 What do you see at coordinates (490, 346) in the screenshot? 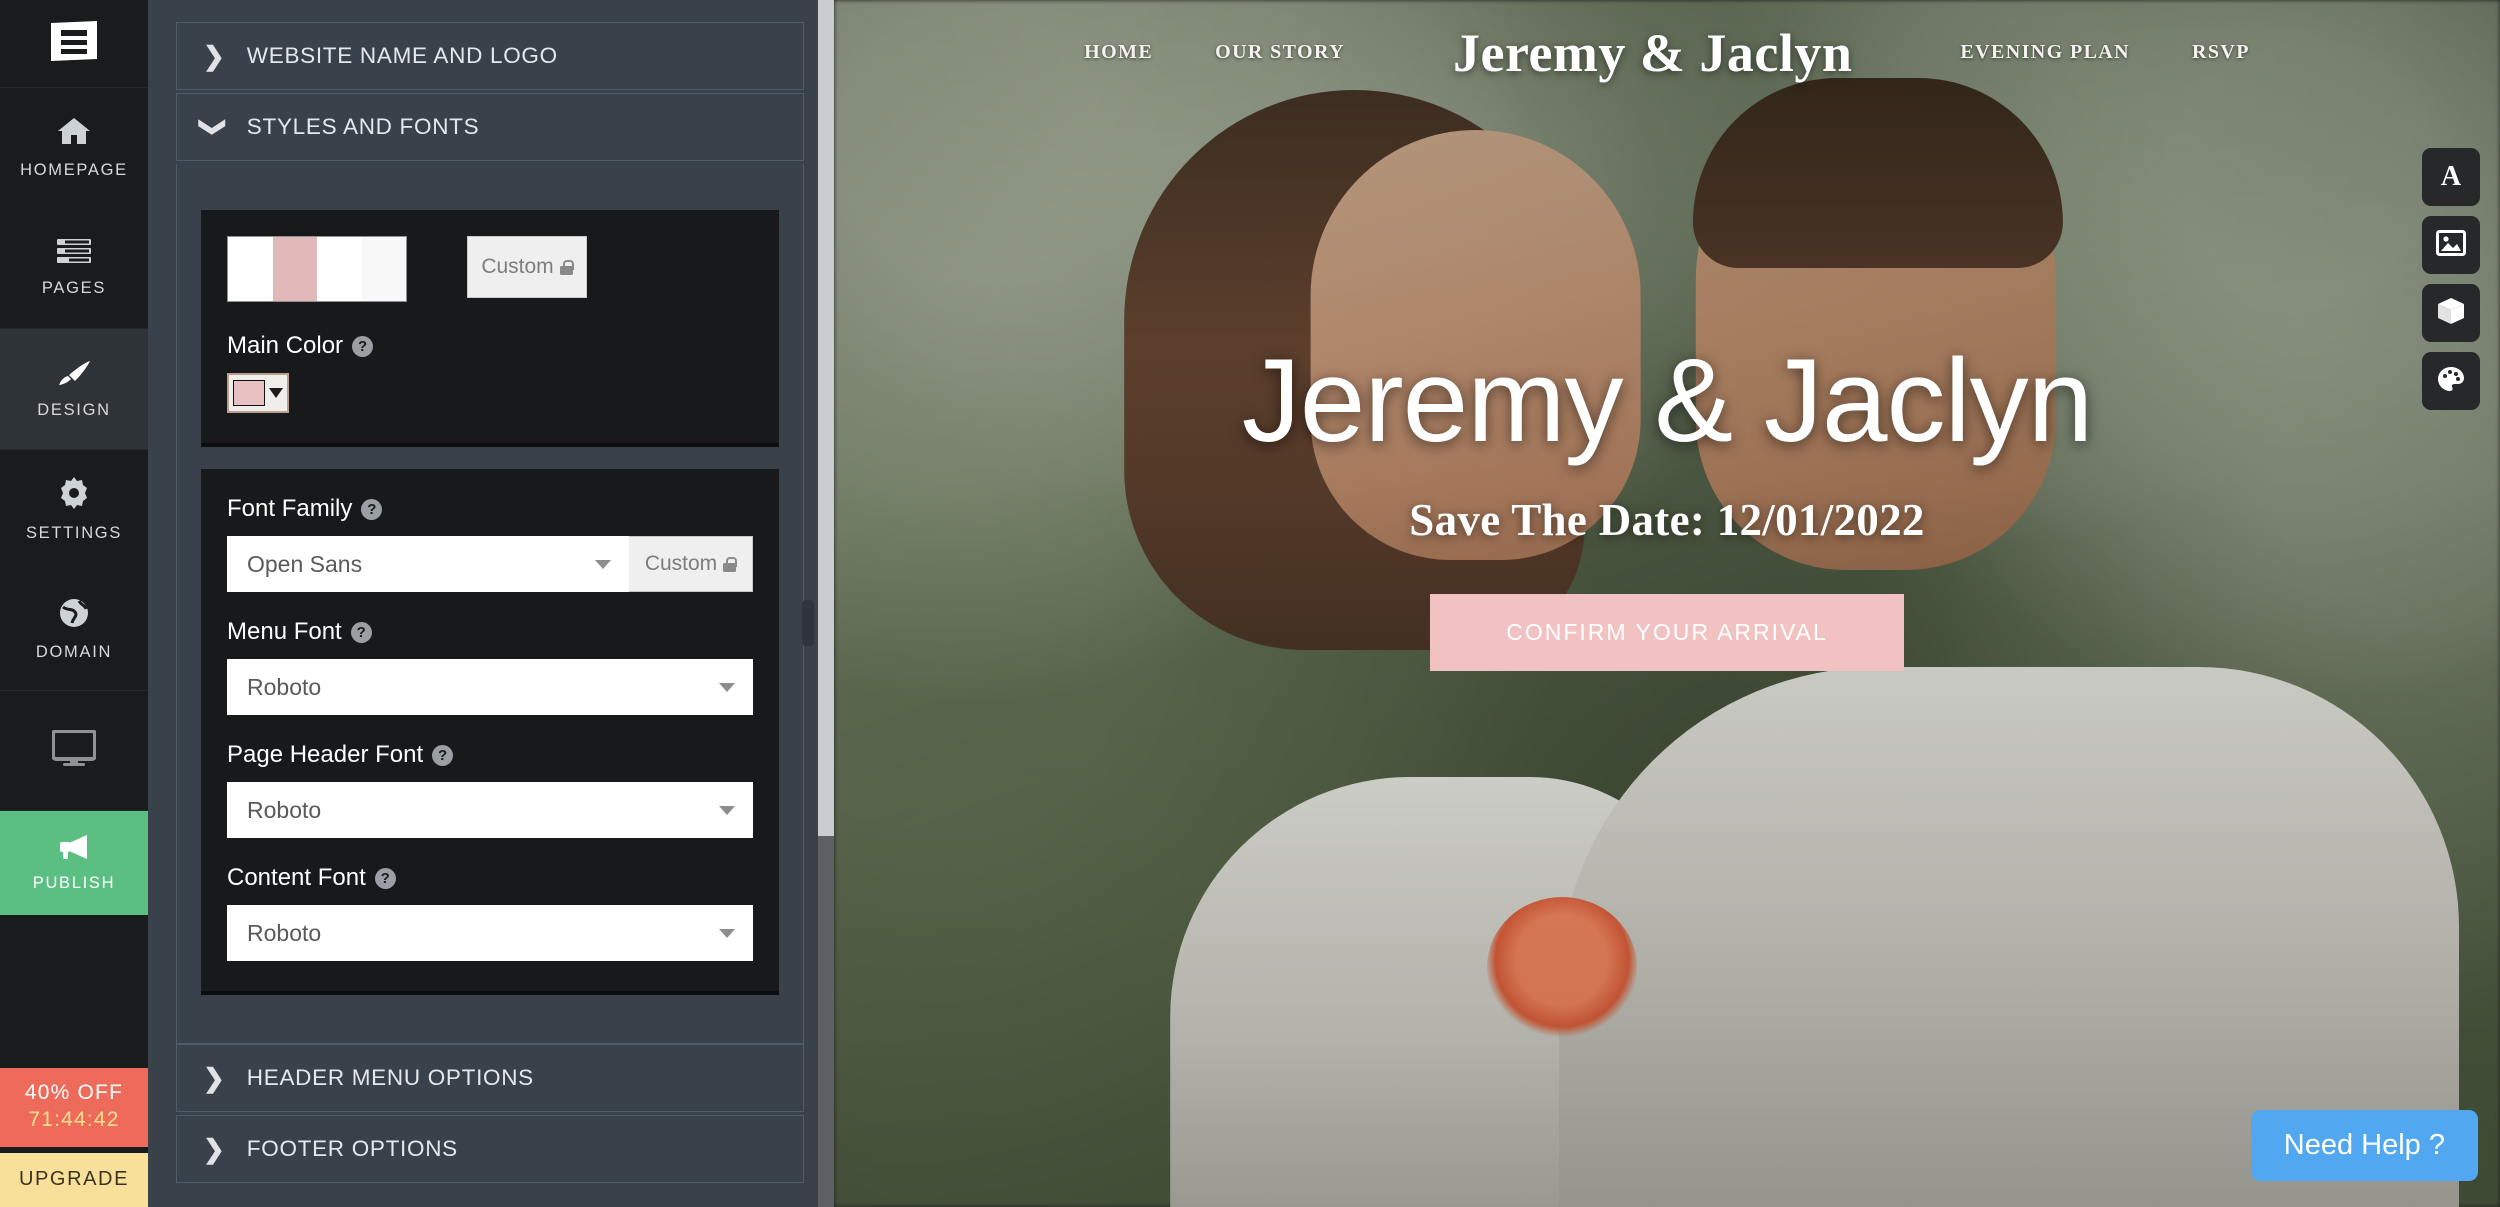
I see `main-color-label-row: Main Color ?` at bounding box center [490, 346].